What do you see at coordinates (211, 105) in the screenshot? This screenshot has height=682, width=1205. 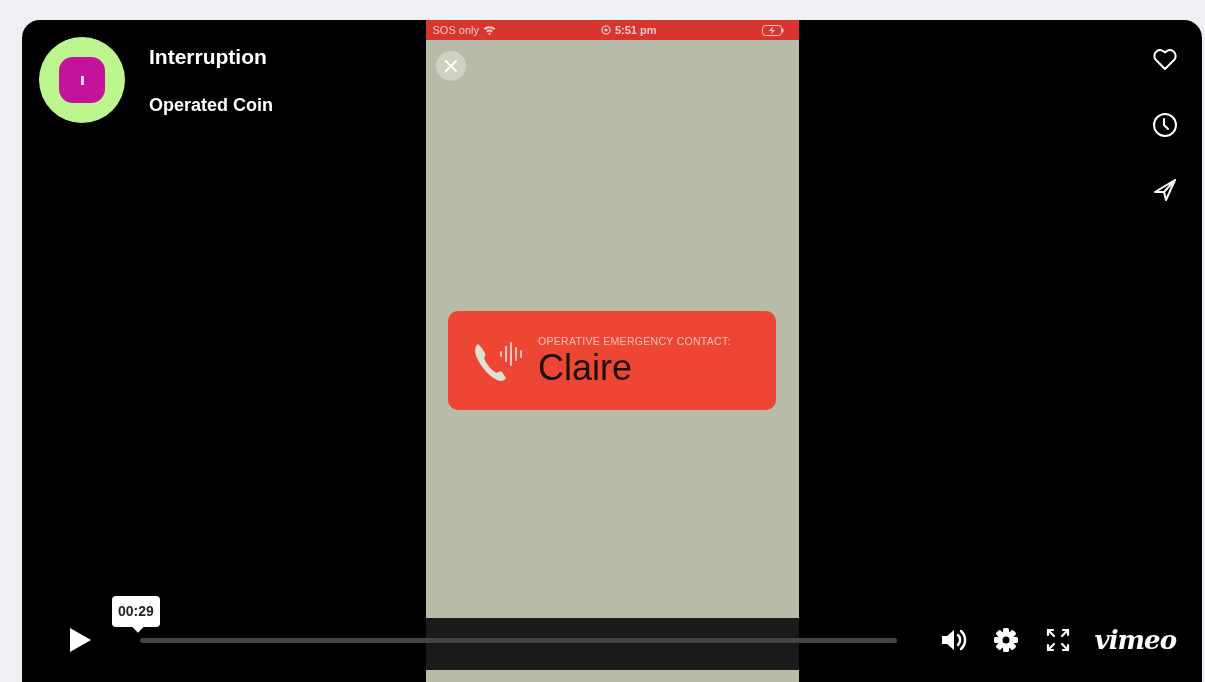 I see `video-author: Operated Coin` at bounding box center [211, 105].